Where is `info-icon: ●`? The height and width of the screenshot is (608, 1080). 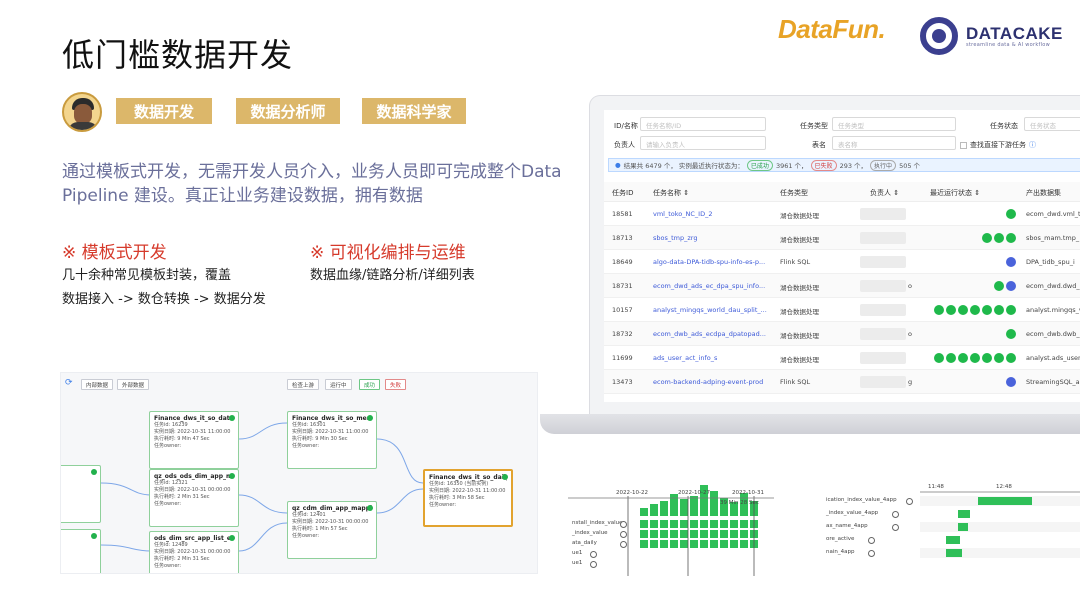 info-icon: ● is located at coordinates (618, 165).